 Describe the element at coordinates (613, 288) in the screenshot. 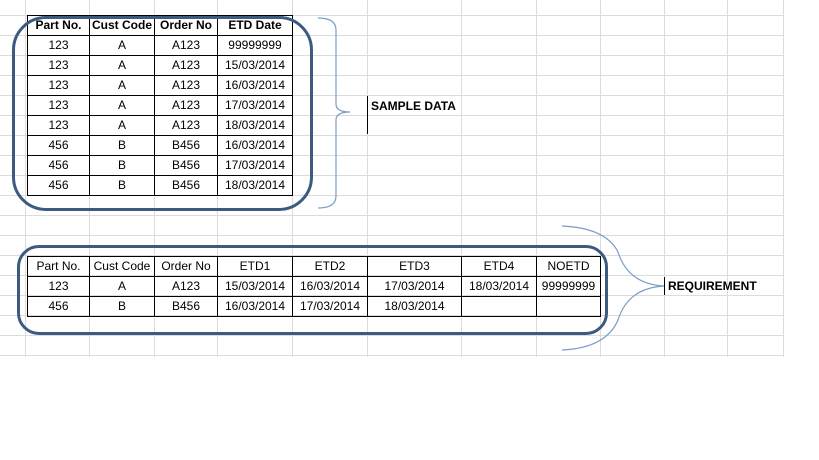

I see `requirement-brace` at that location.